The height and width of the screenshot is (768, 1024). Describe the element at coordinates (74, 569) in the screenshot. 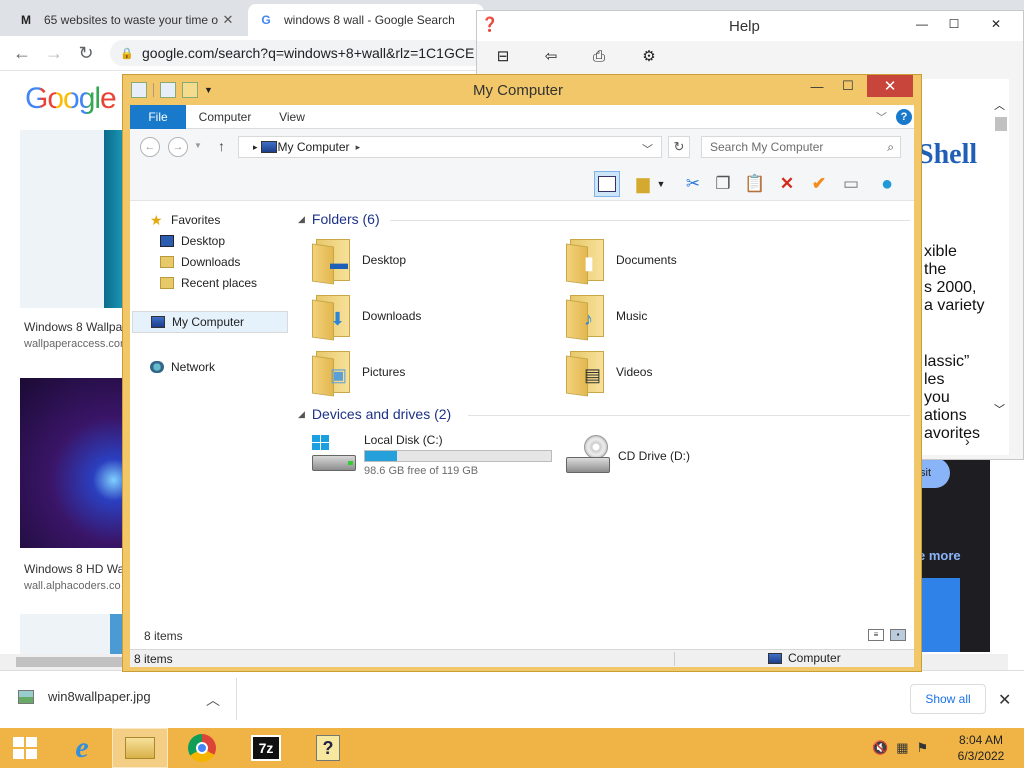

I see `result-title: Windows 8 HD Wa` at that location.